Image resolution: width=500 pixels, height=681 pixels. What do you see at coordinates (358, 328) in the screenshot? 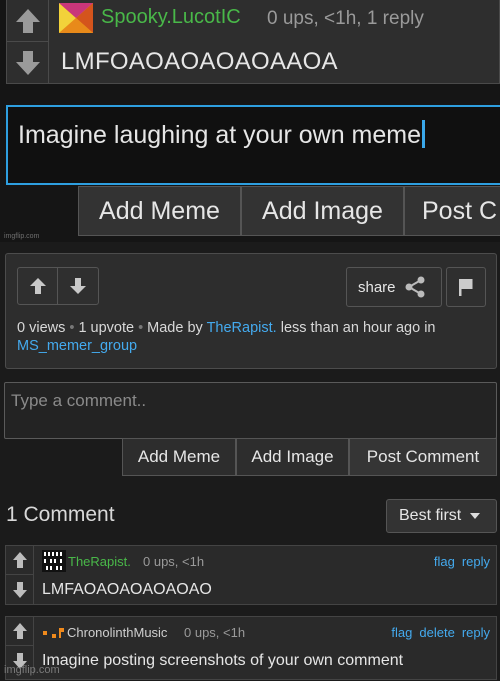
I see `post-time: less than an hour ago in` at bounding box center [358, 328].